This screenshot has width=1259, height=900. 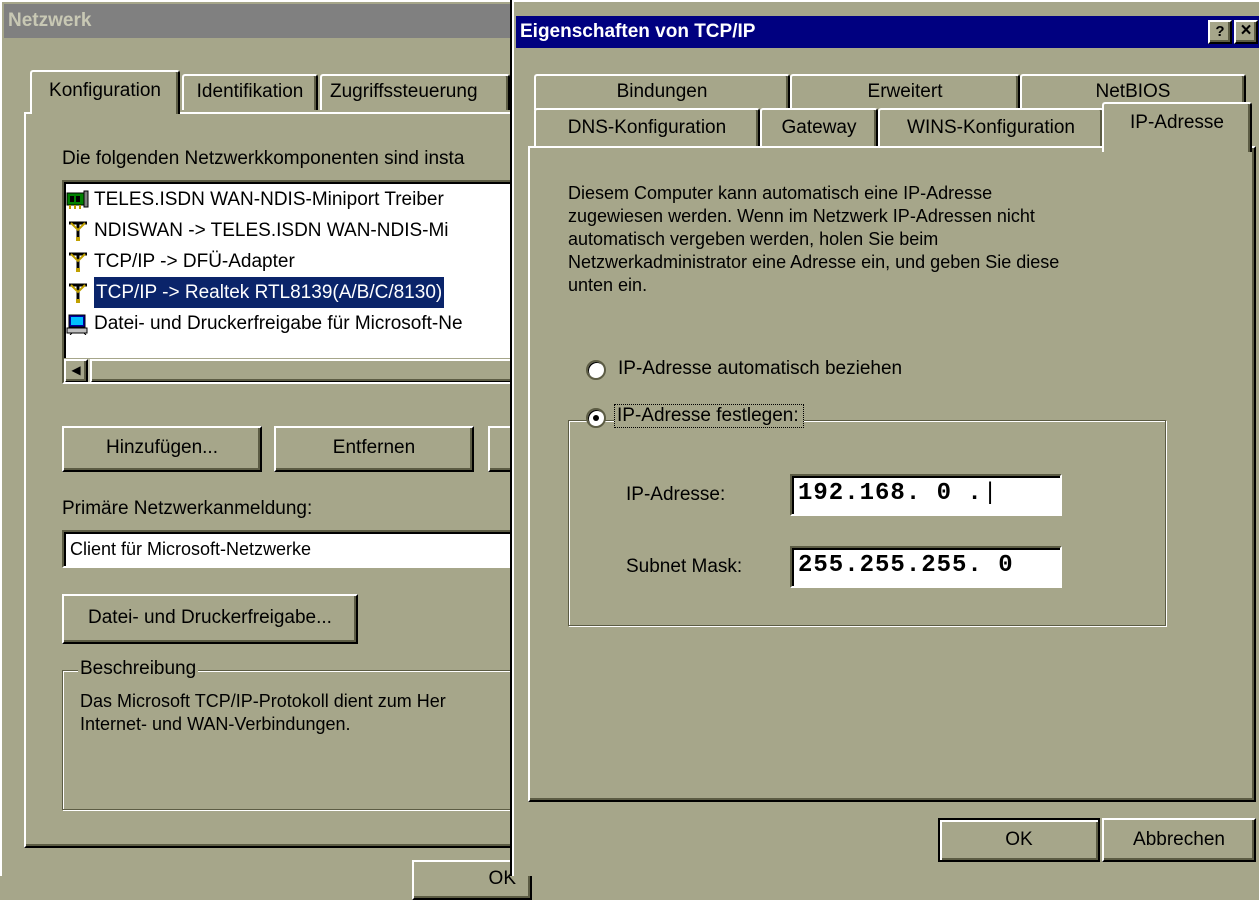 I want to click on ok-button: OK, so click(x=1019, y=840).